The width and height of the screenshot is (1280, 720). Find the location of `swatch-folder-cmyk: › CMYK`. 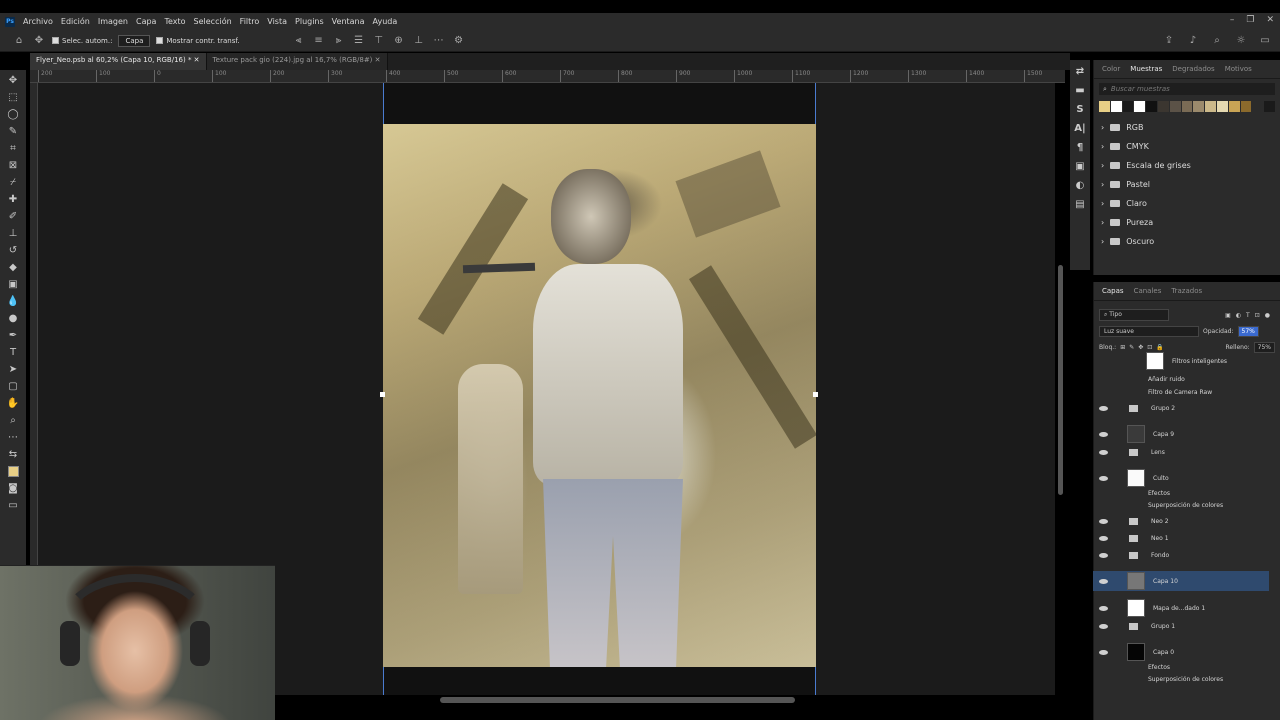

swatch-folder-cmyk: › CMYK is located at coordinates (1187, 146).